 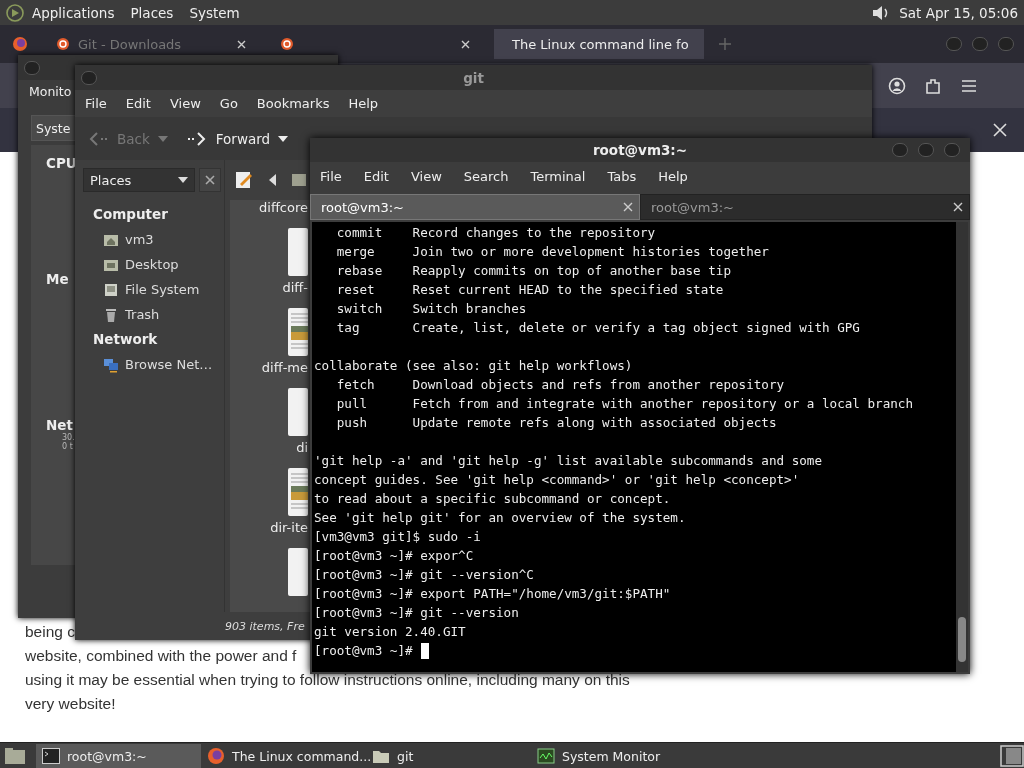 What do you see at coordinates (473, 366) in the screenshot?
I see `terminal-line: collaborate (see also: git help workflows)` at bounding box center [473, 366].